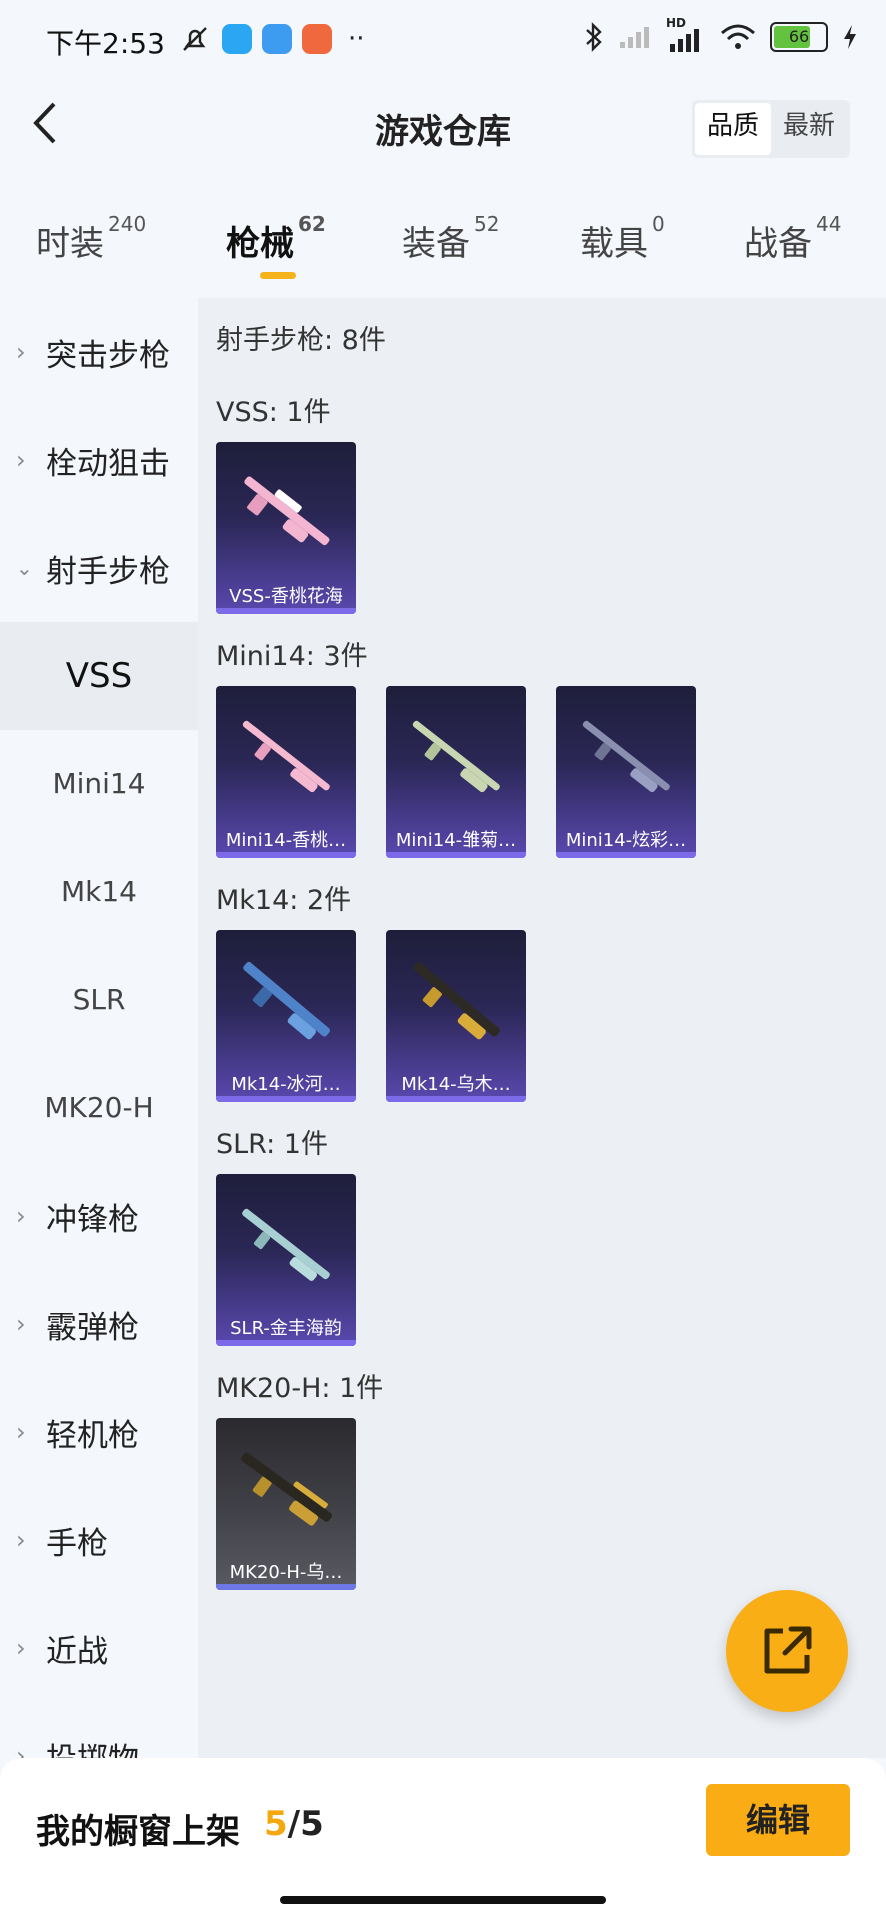 The width and height of the screenshot is (886, 1920). I want to click on tab-firearms: 枪械 62, so click(276, 238).